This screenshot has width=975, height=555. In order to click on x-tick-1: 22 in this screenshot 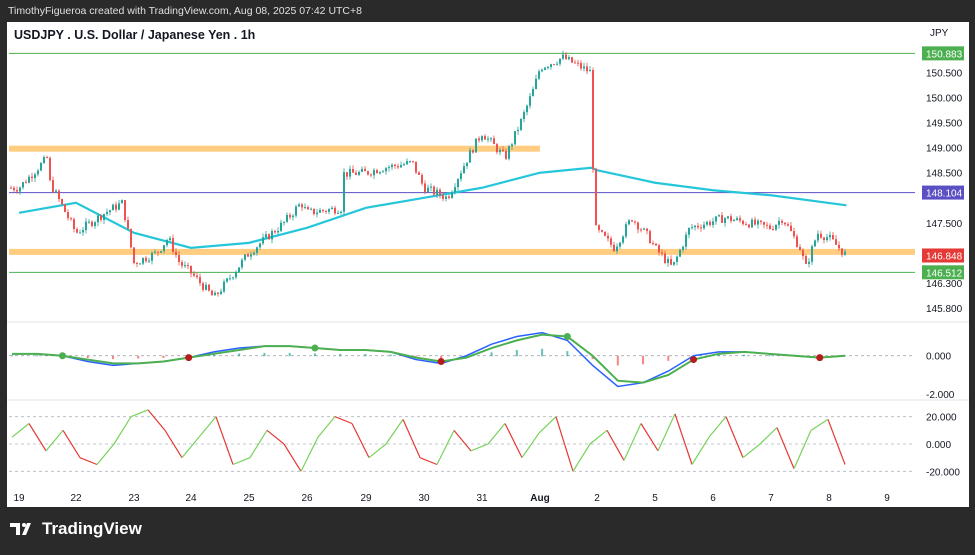, I will do `click(76, 498)`.